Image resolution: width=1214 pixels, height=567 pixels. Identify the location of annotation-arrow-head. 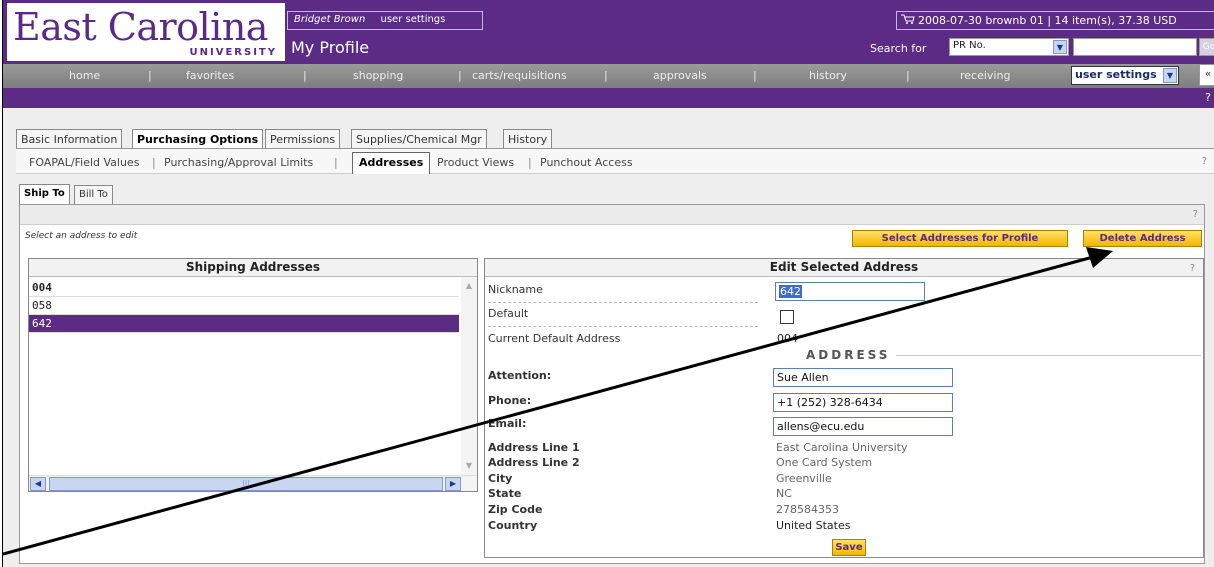
(1099, 257).